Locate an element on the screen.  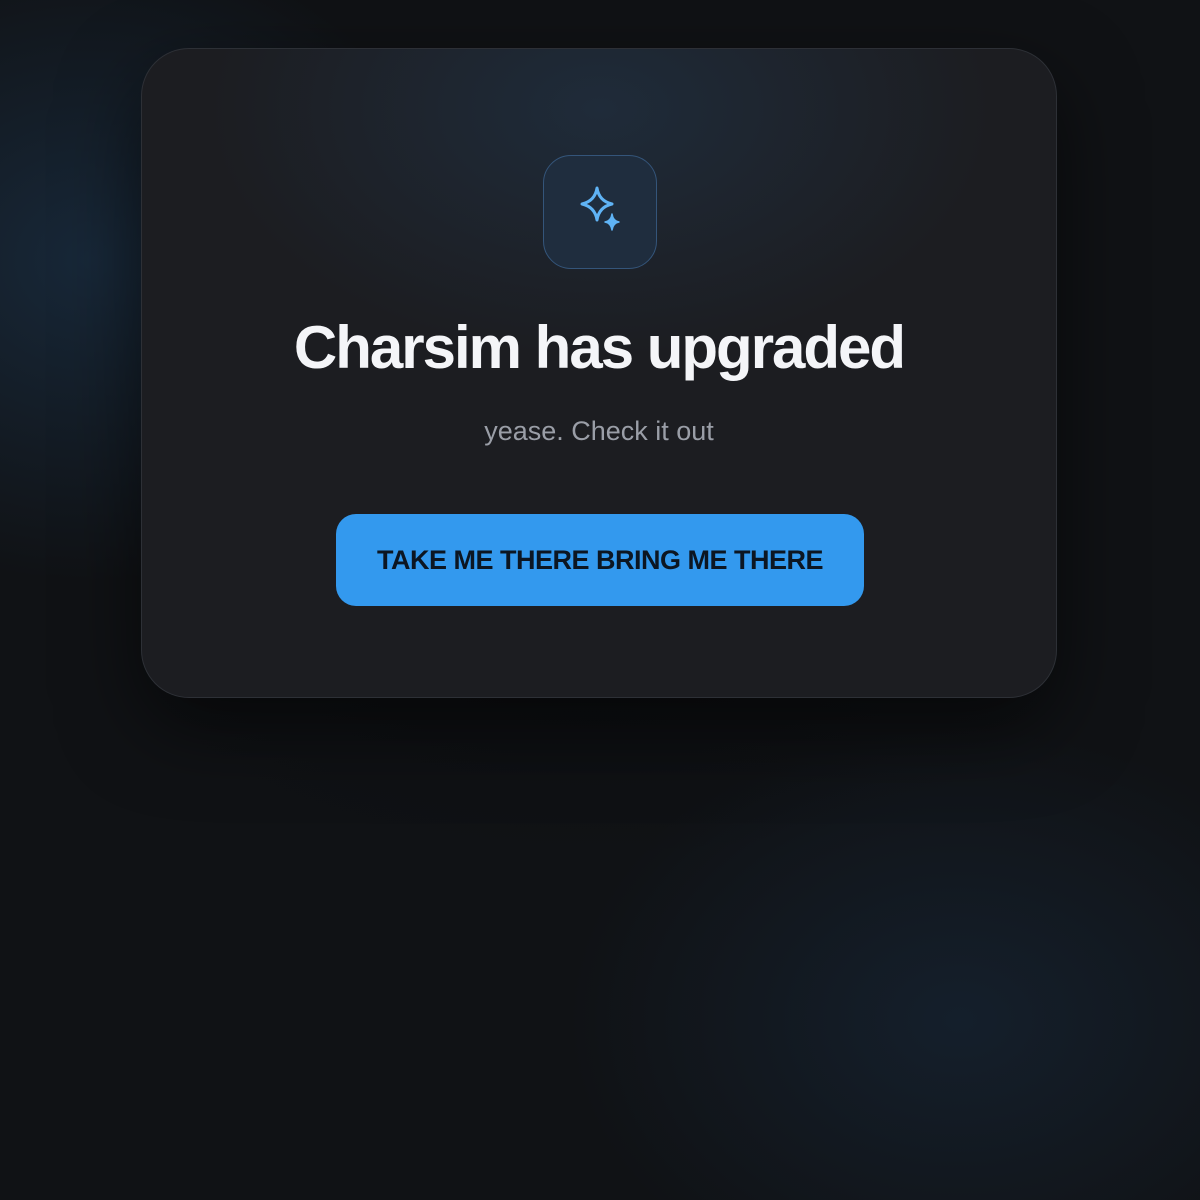
dialog-subtitle: yease. Check it out is located at coordinates (599, 431).